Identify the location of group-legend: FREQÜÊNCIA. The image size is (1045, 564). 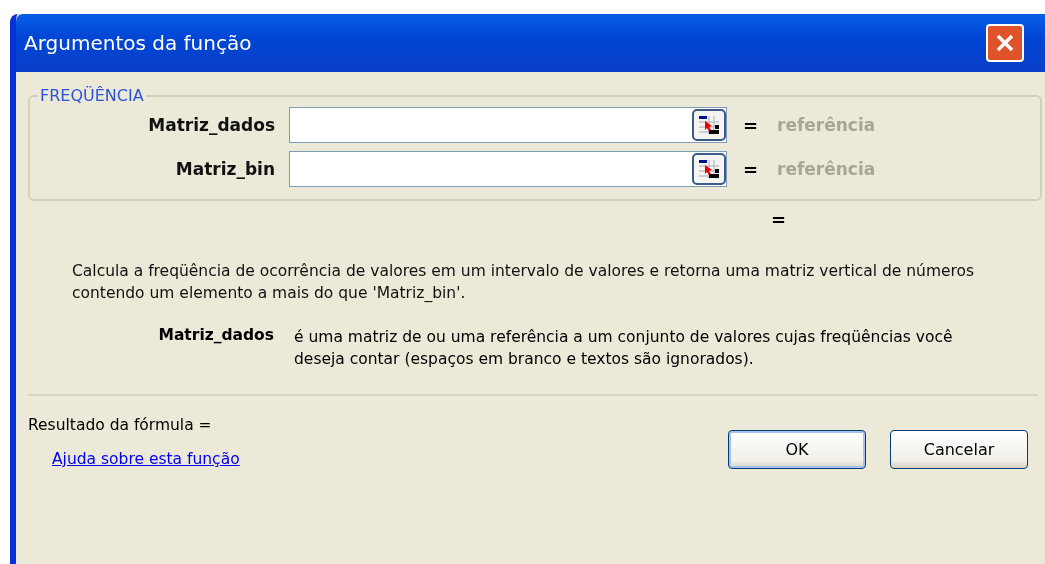
(92, 95).